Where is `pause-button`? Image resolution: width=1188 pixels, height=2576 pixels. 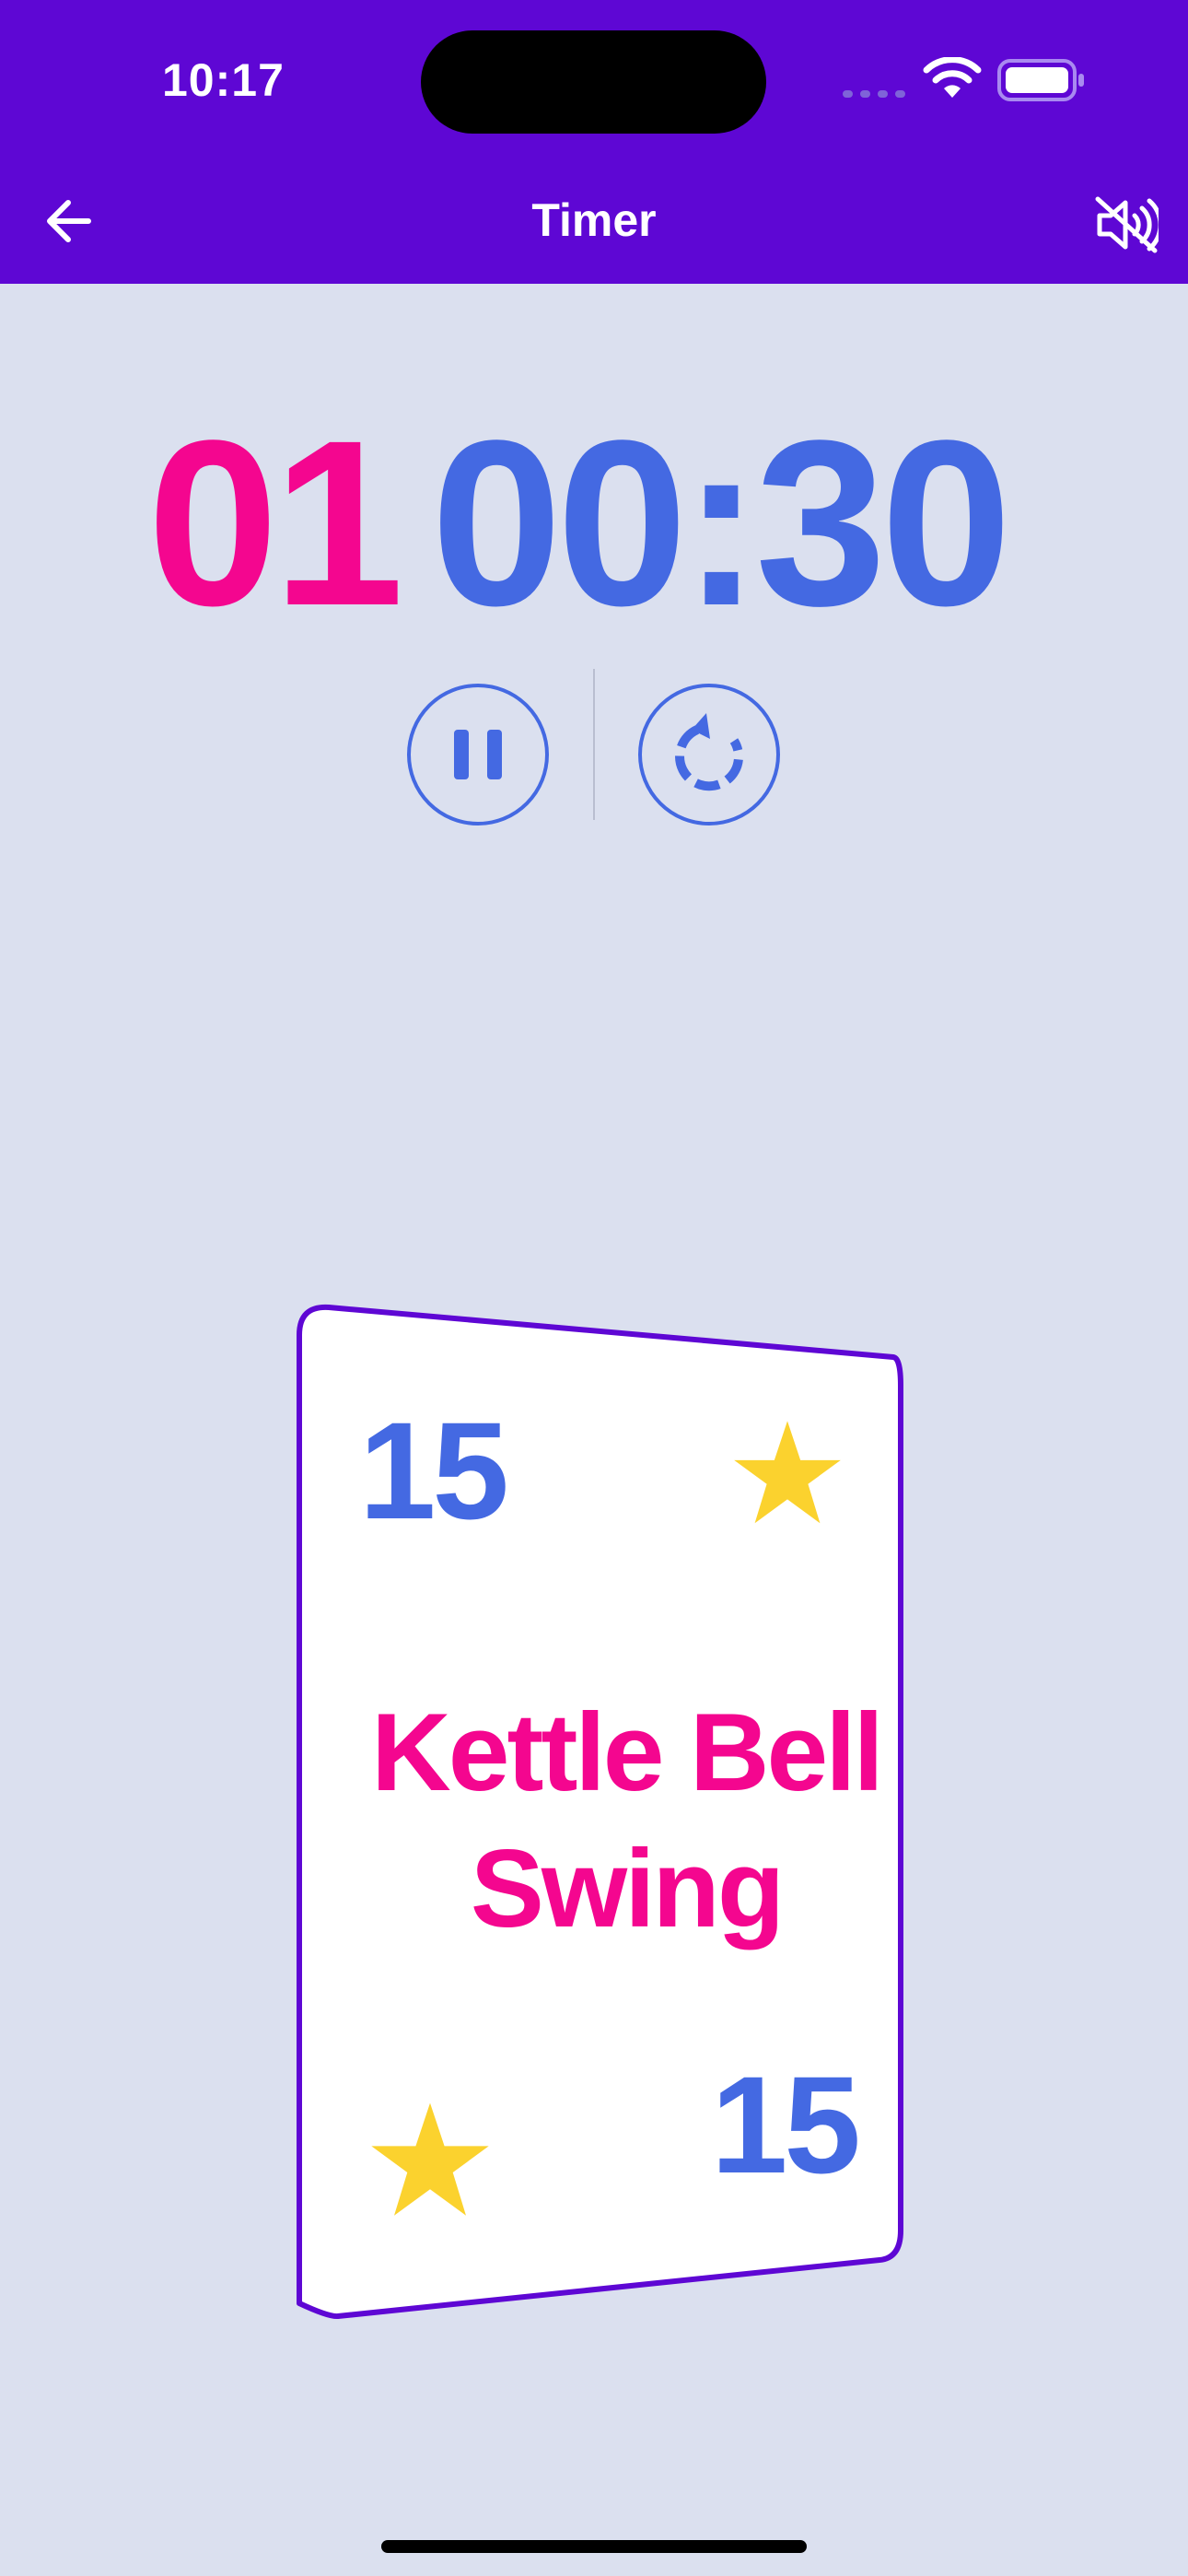 pause-button is located at coordinates (478, 754).